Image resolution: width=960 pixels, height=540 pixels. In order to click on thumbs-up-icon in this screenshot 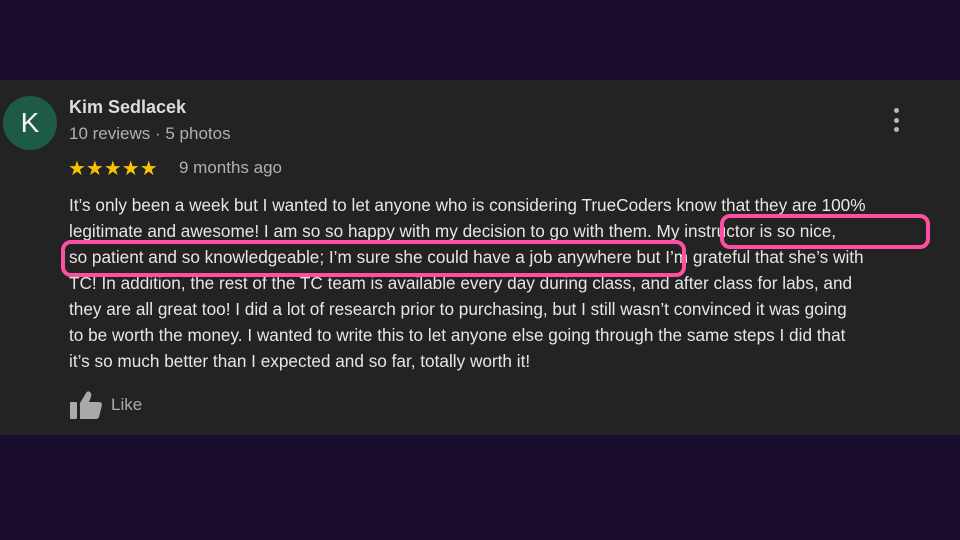, I will do `click(86, 405)`.